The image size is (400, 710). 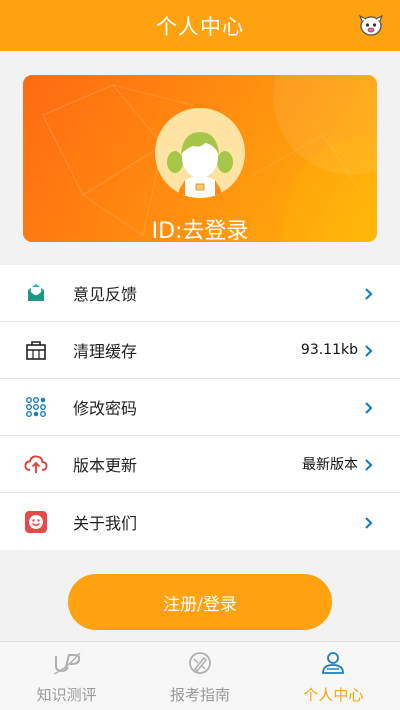 What do you see at coordinates (199, 695) in the screenshot?
I see `tab-label: 报考指南` at bounding box center [199, 695].